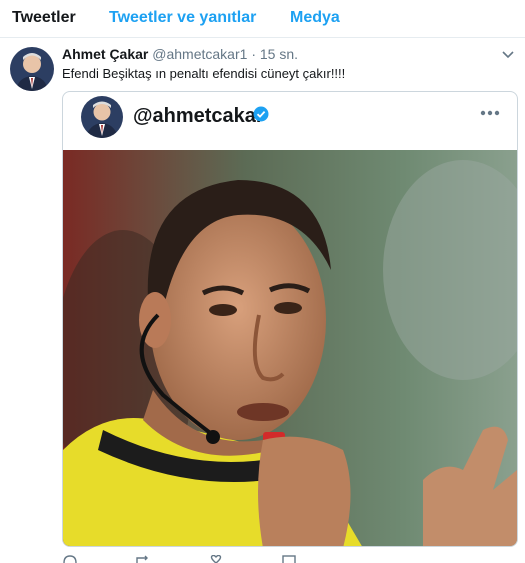 This screenshot has width=525, height=563. Describe the element at coordinates (199, 54) in the screenshot. I see `user-handle: @ahmetcakar1` at that location.